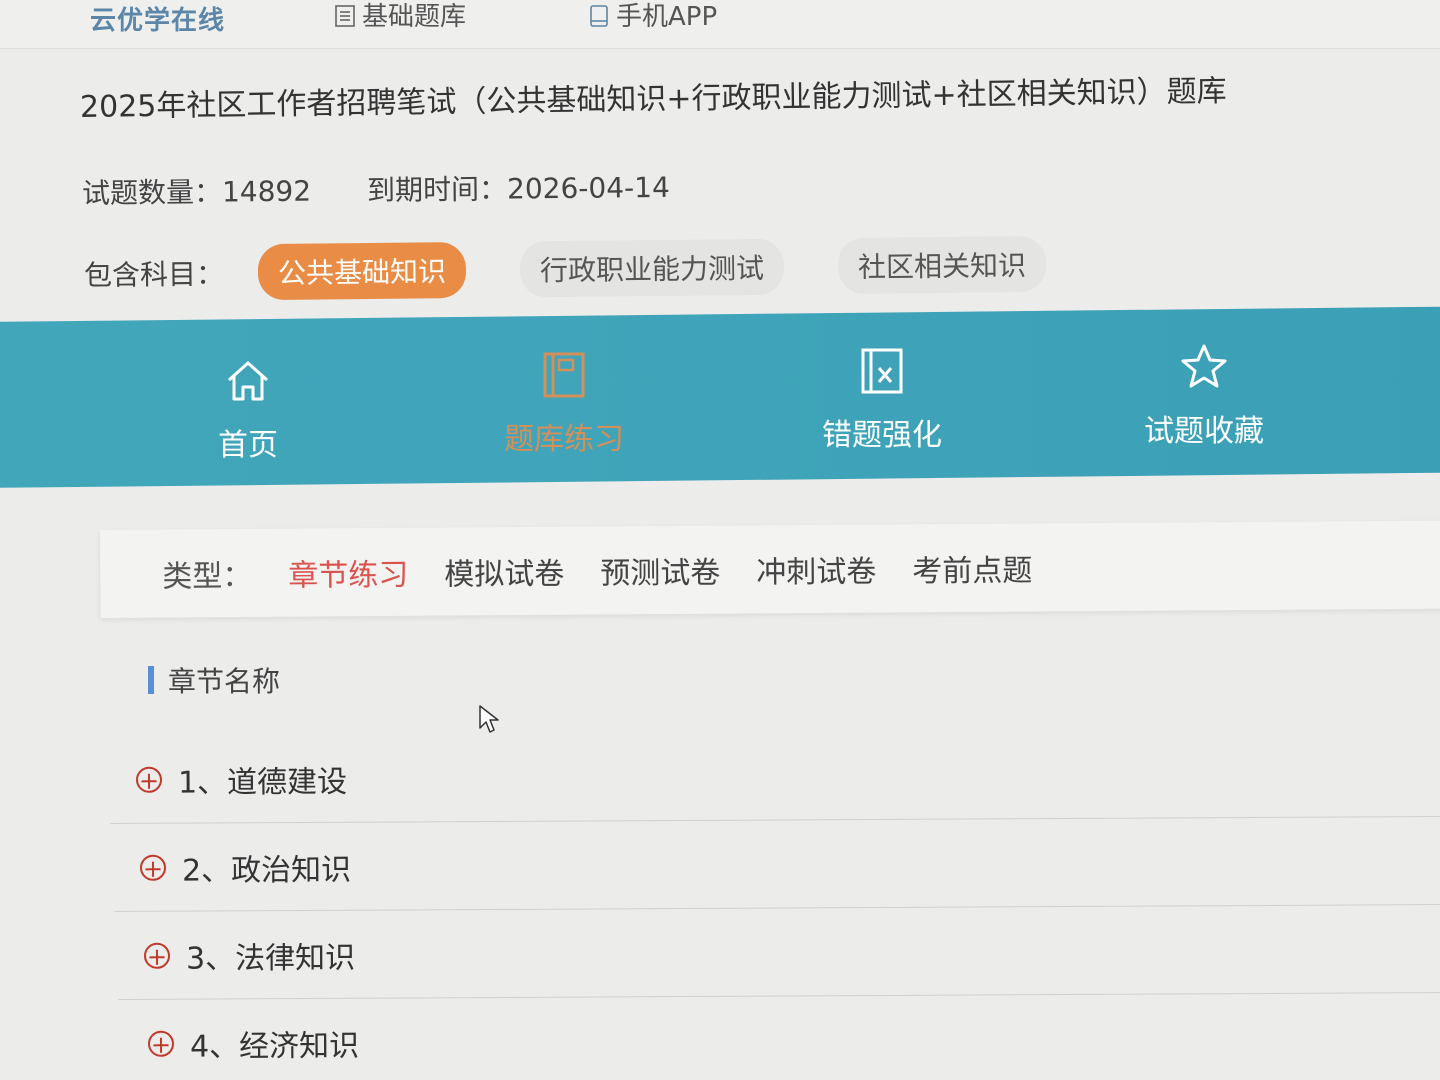 This screenshot has height=1080, width=1440. Describe the element at coordinates (972, 567) in the screenshot. I see `type-pre-exam-tips: 考前点题` at that location.